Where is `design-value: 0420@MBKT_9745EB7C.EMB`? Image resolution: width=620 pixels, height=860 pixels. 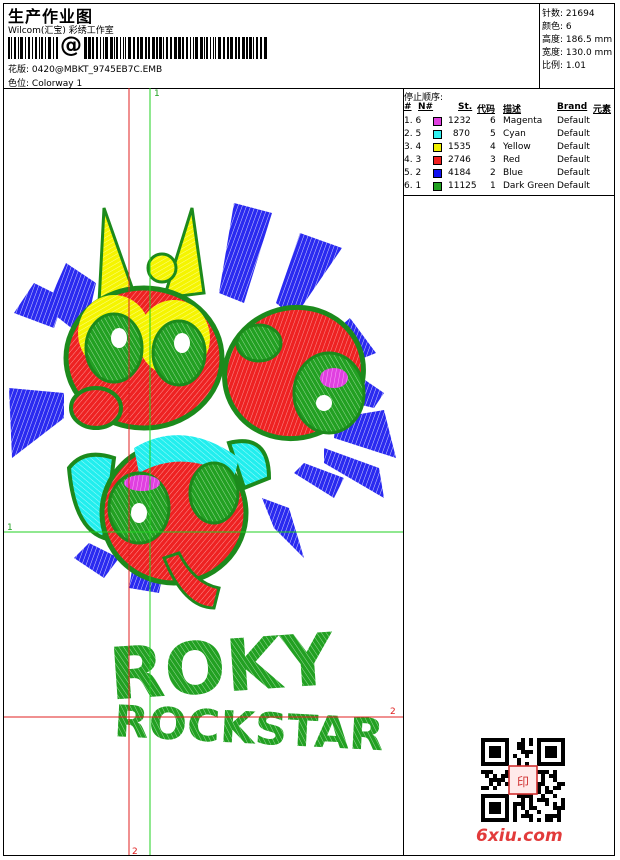
design-value: 0420@MBKT_9745EB7C.EMB is located at coordinates (97, 70).